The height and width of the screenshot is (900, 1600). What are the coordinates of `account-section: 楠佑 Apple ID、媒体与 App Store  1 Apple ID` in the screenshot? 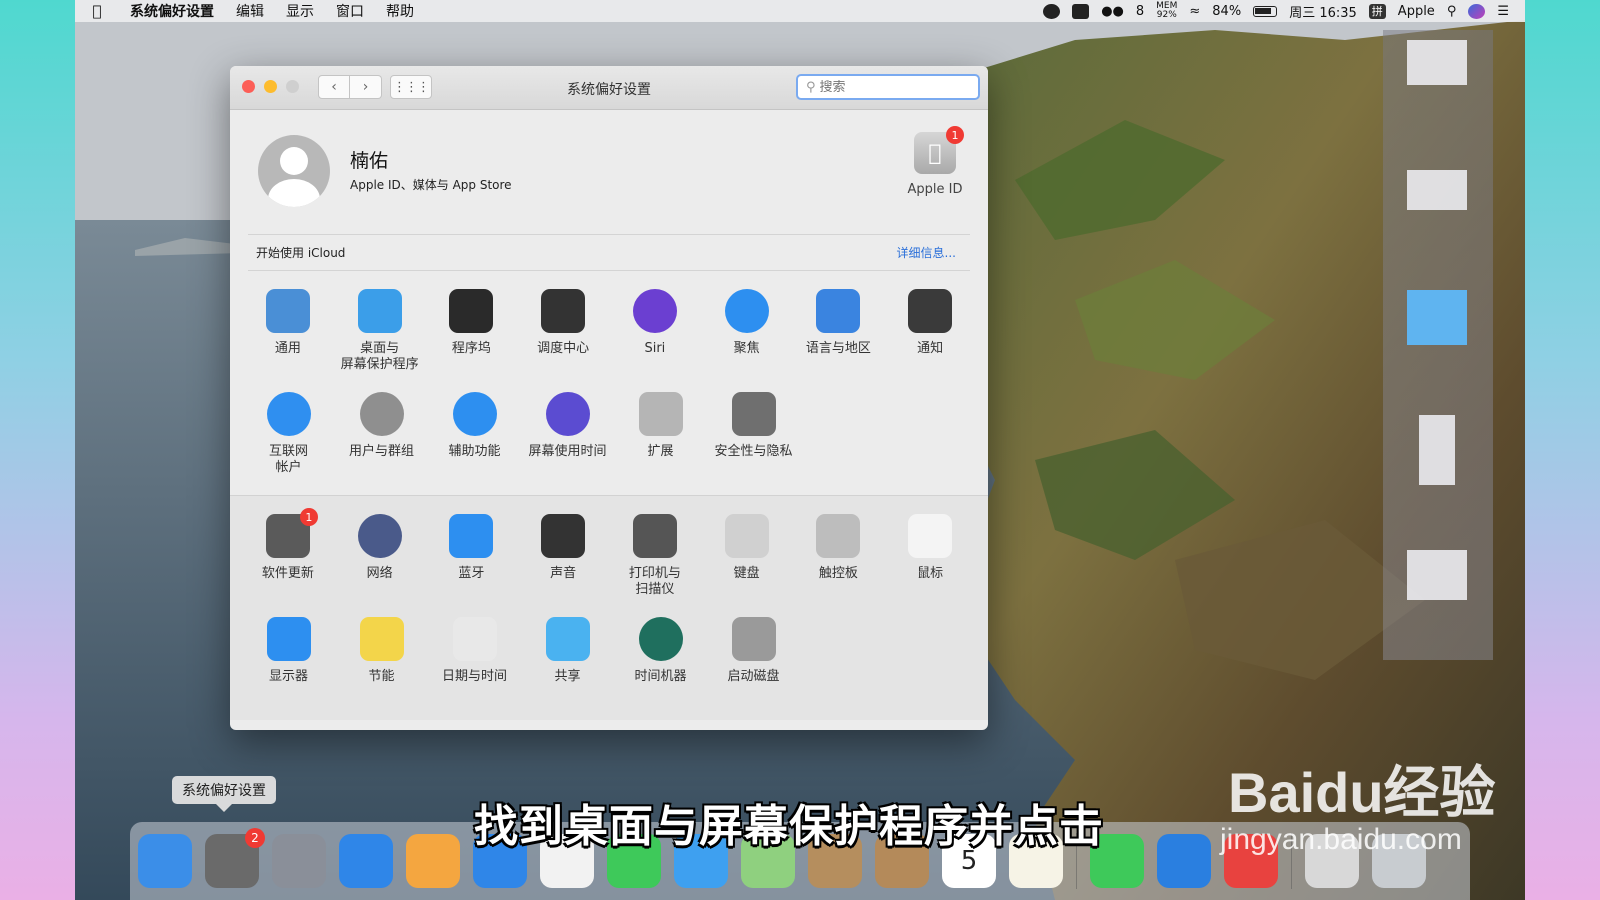 It's located at (609, 172).